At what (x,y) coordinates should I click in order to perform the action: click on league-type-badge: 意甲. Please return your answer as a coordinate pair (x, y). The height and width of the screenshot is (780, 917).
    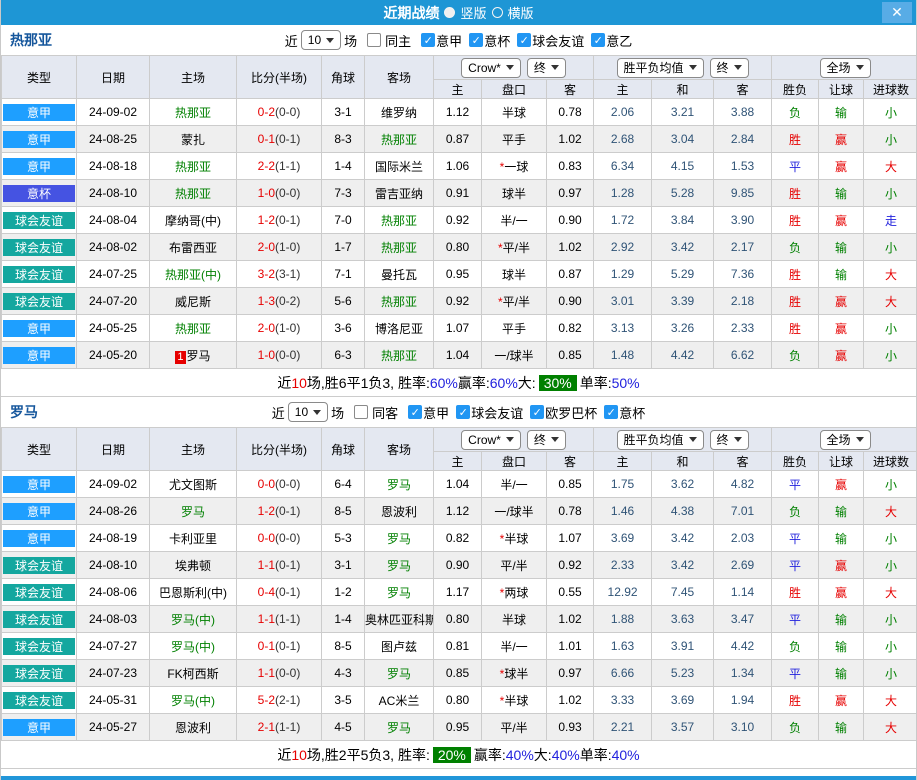
    Looking at the image, I should click on (39, 166).